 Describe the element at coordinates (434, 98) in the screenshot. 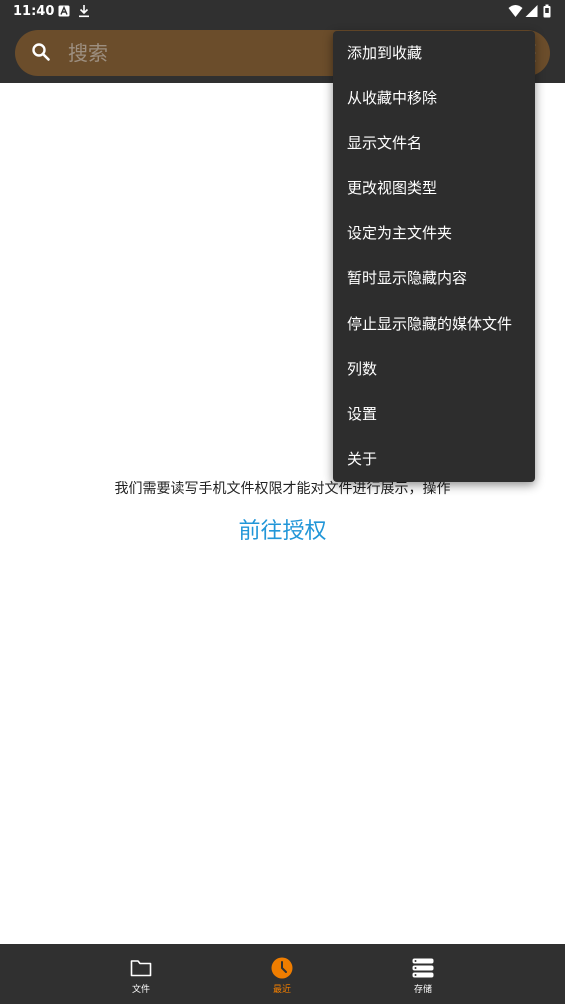

I see `menu-item-remove-from-favorites: 从收藏中移除` at that location.